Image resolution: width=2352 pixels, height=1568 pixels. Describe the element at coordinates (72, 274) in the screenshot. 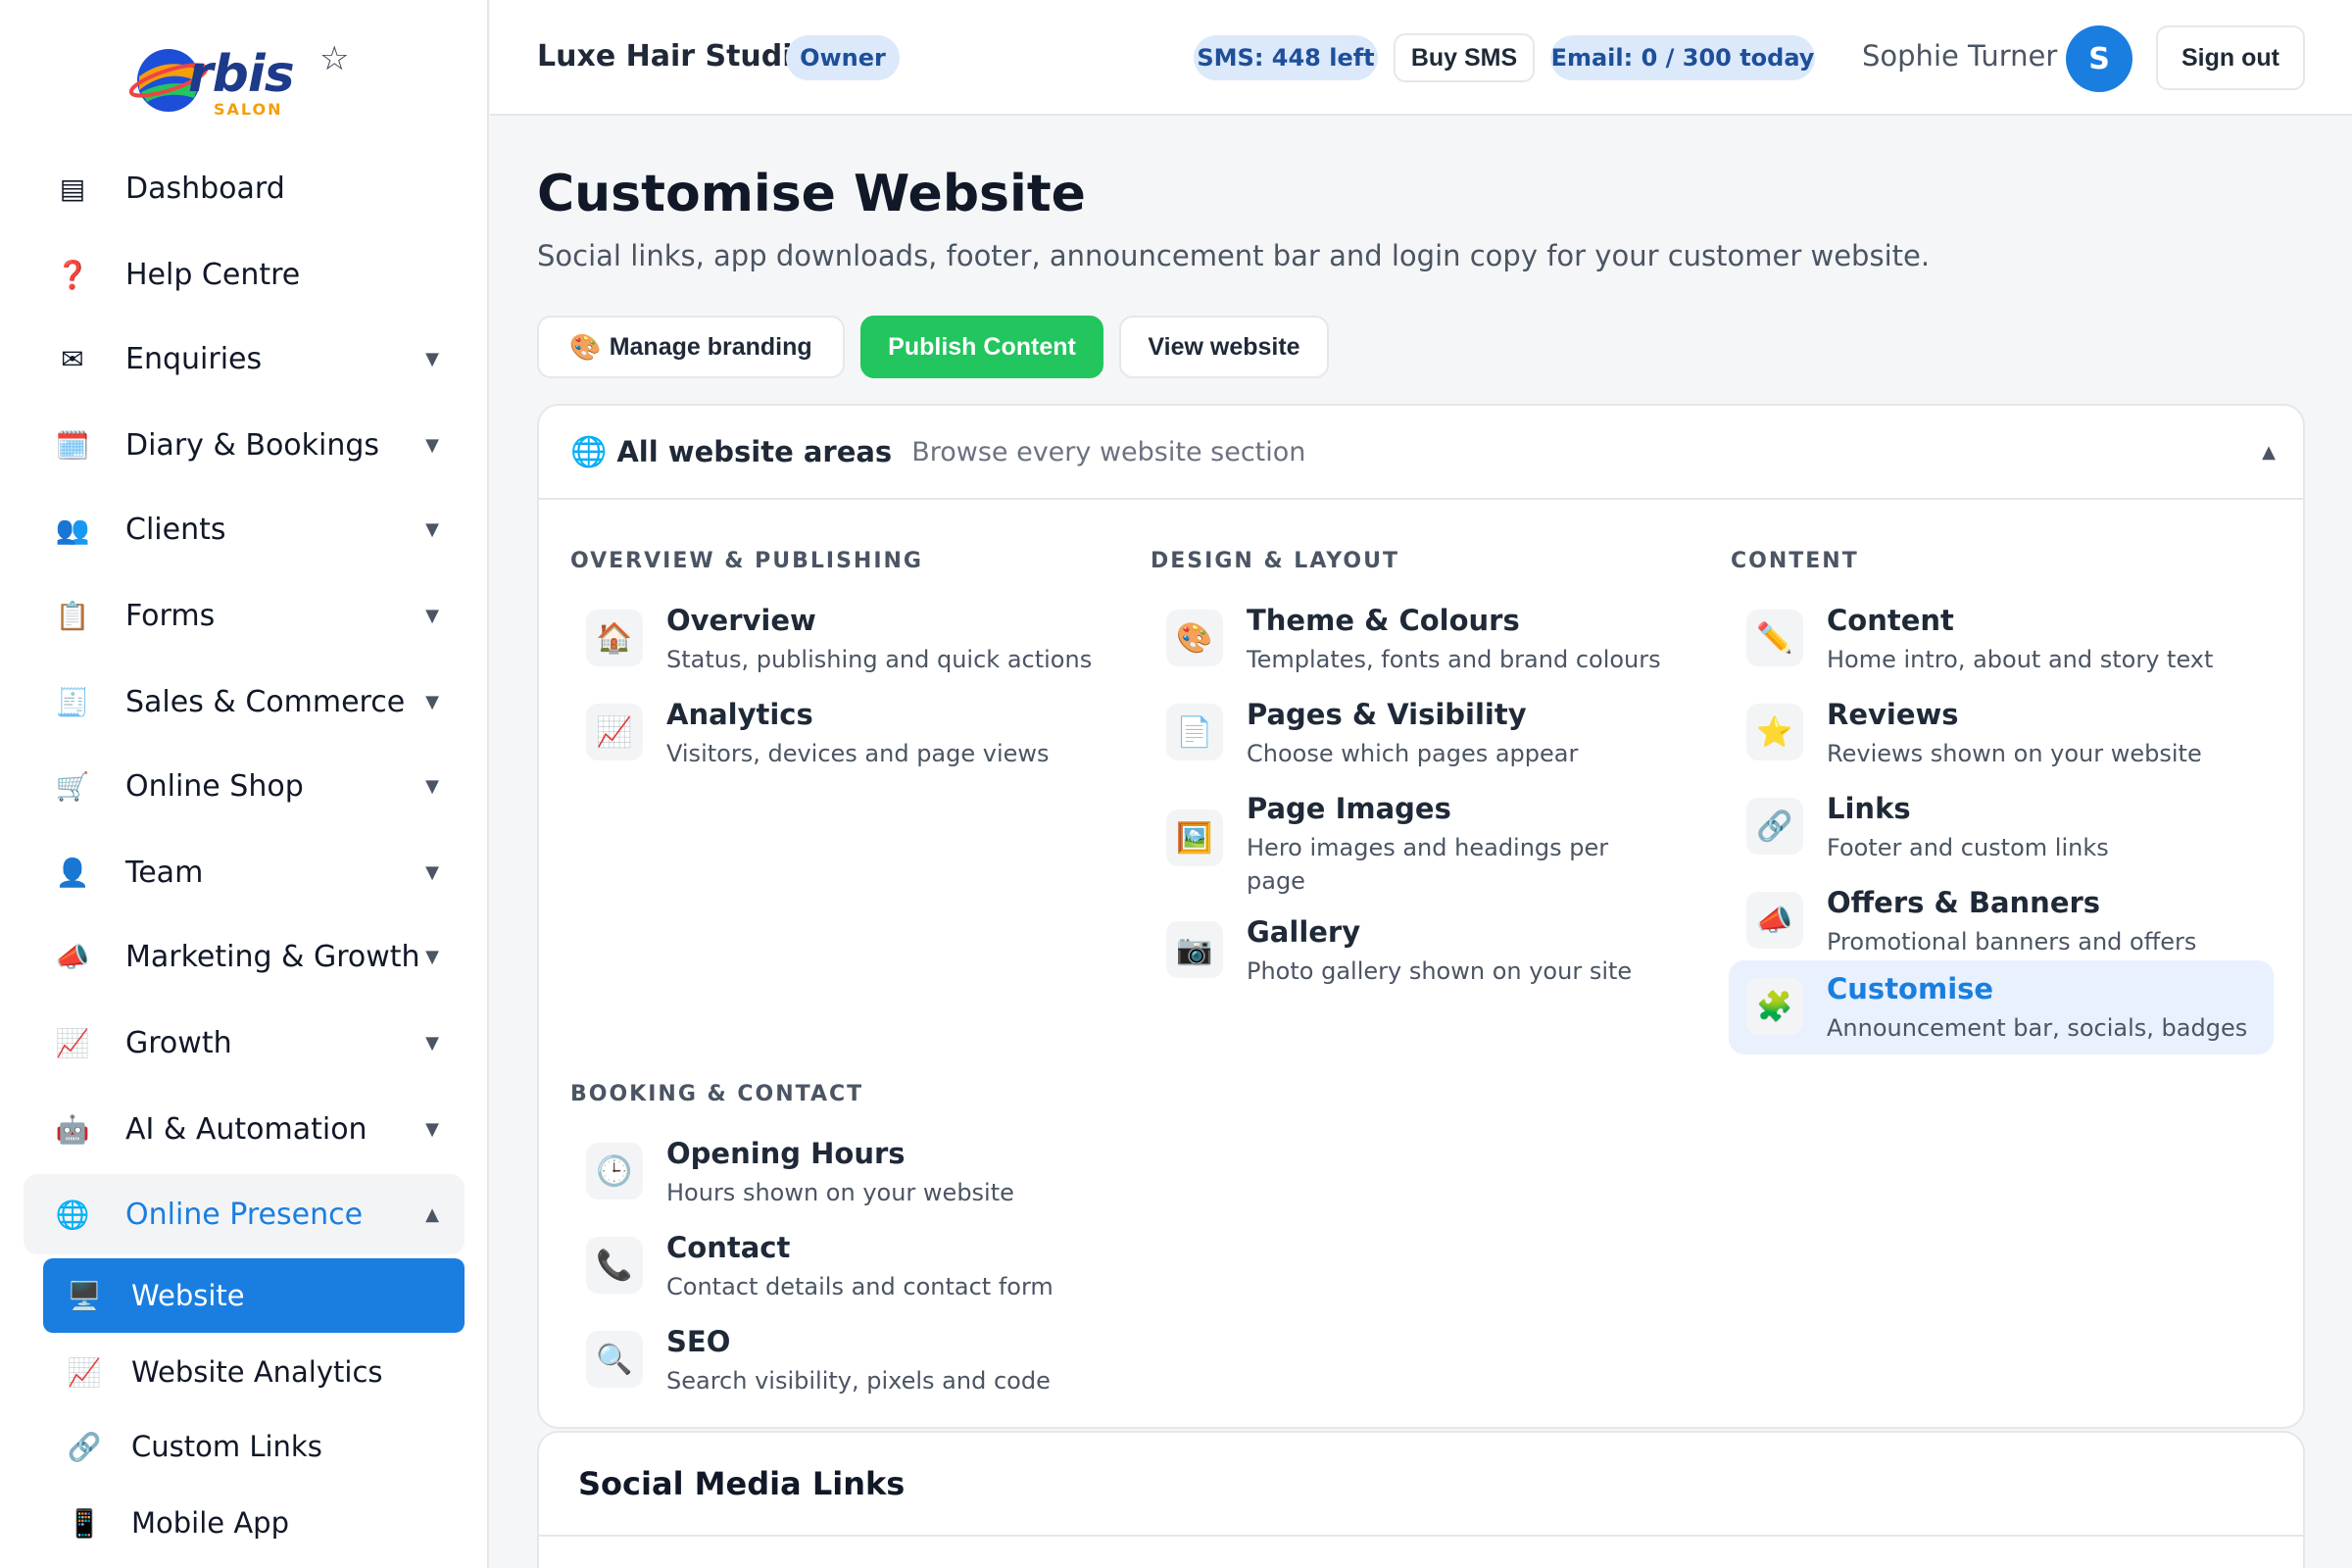

I see `question-icon: ❓` at that location.